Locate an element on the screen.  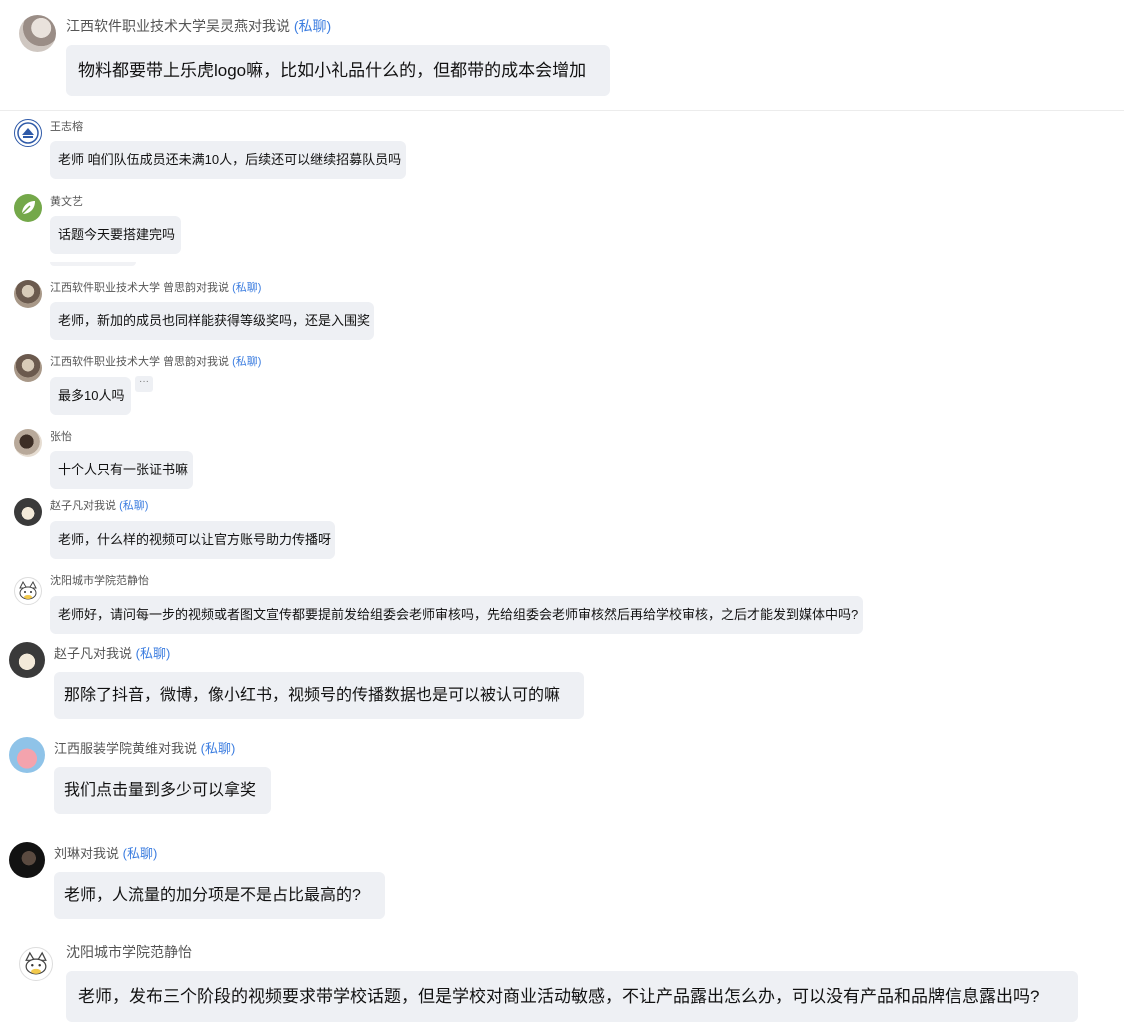
message-bubble: 老师，人流量的加分项是不是占比最高的? is located at coordinates (219, 895).